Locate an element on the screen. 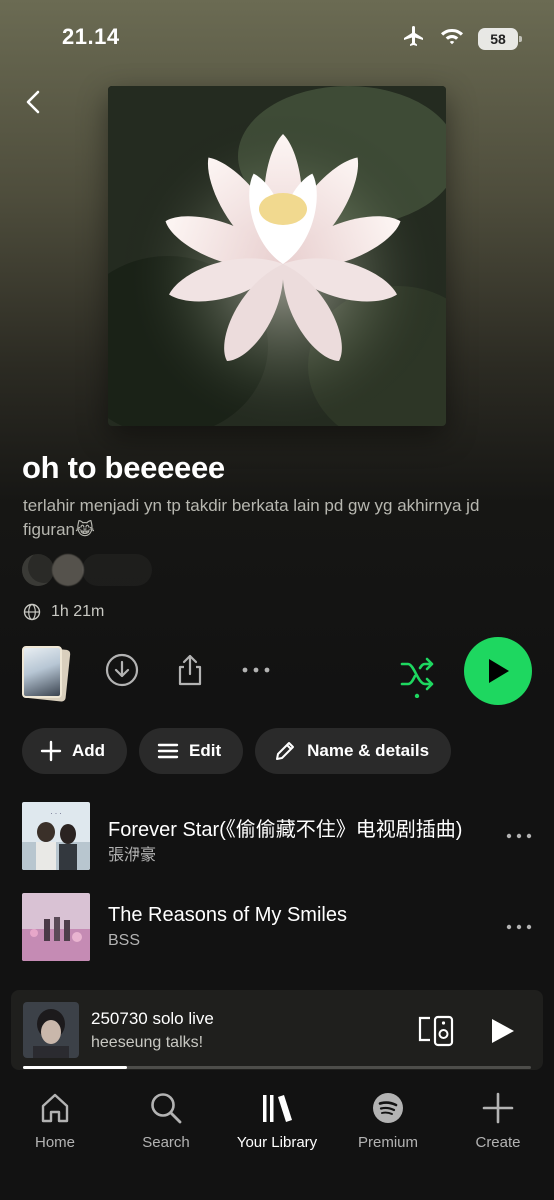 Image resolution: width=554 pixels, height=1200 pixels. shuffle-button is located at coordinates (418, 676).